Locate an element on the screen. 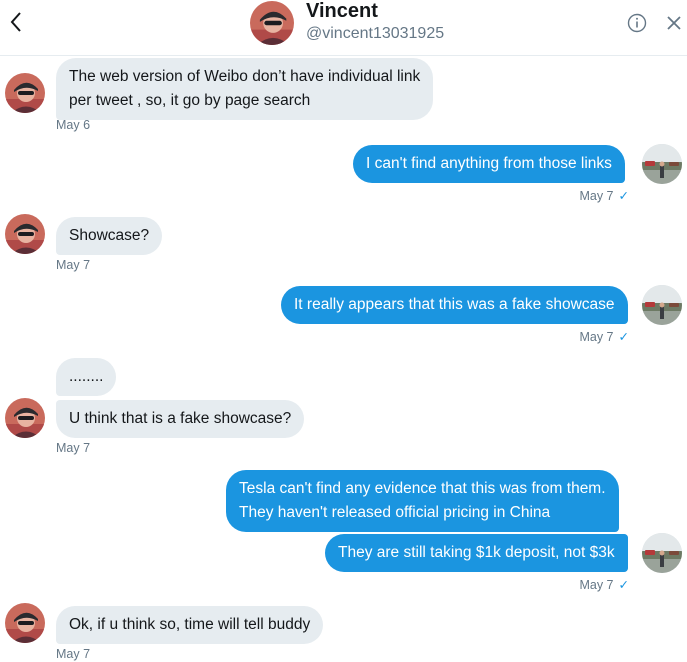 The width and height of the screenshot is (687, 662). info-icon is located at coordinates (637, 23).